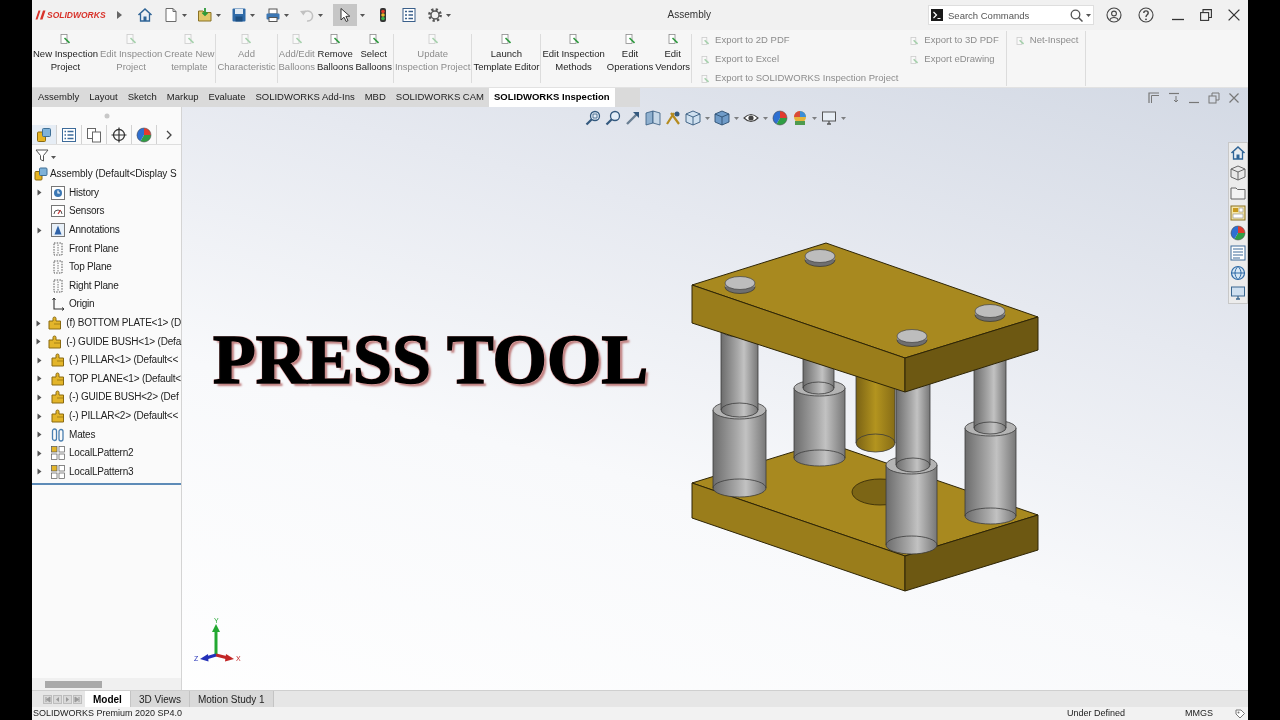 This screenshot has height=720, width=1280. What do you see at coordinates (108, 699) in the screenshot?
I see `model-tab: Model` at bounding box center [108, 699].